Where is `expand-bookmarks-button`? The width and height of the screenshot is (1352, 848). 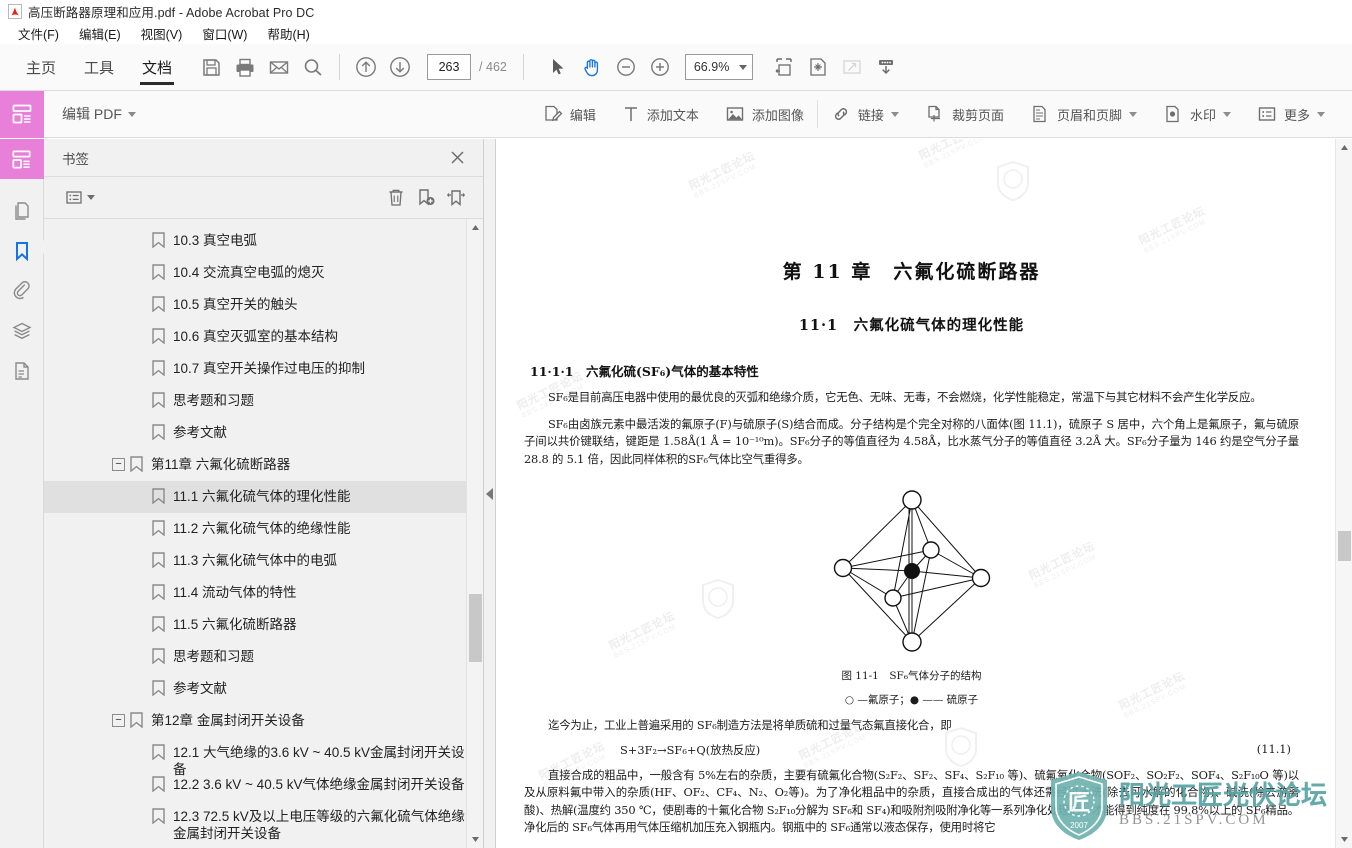 expand-bookmarks-button is located at coordinates (456, 198).